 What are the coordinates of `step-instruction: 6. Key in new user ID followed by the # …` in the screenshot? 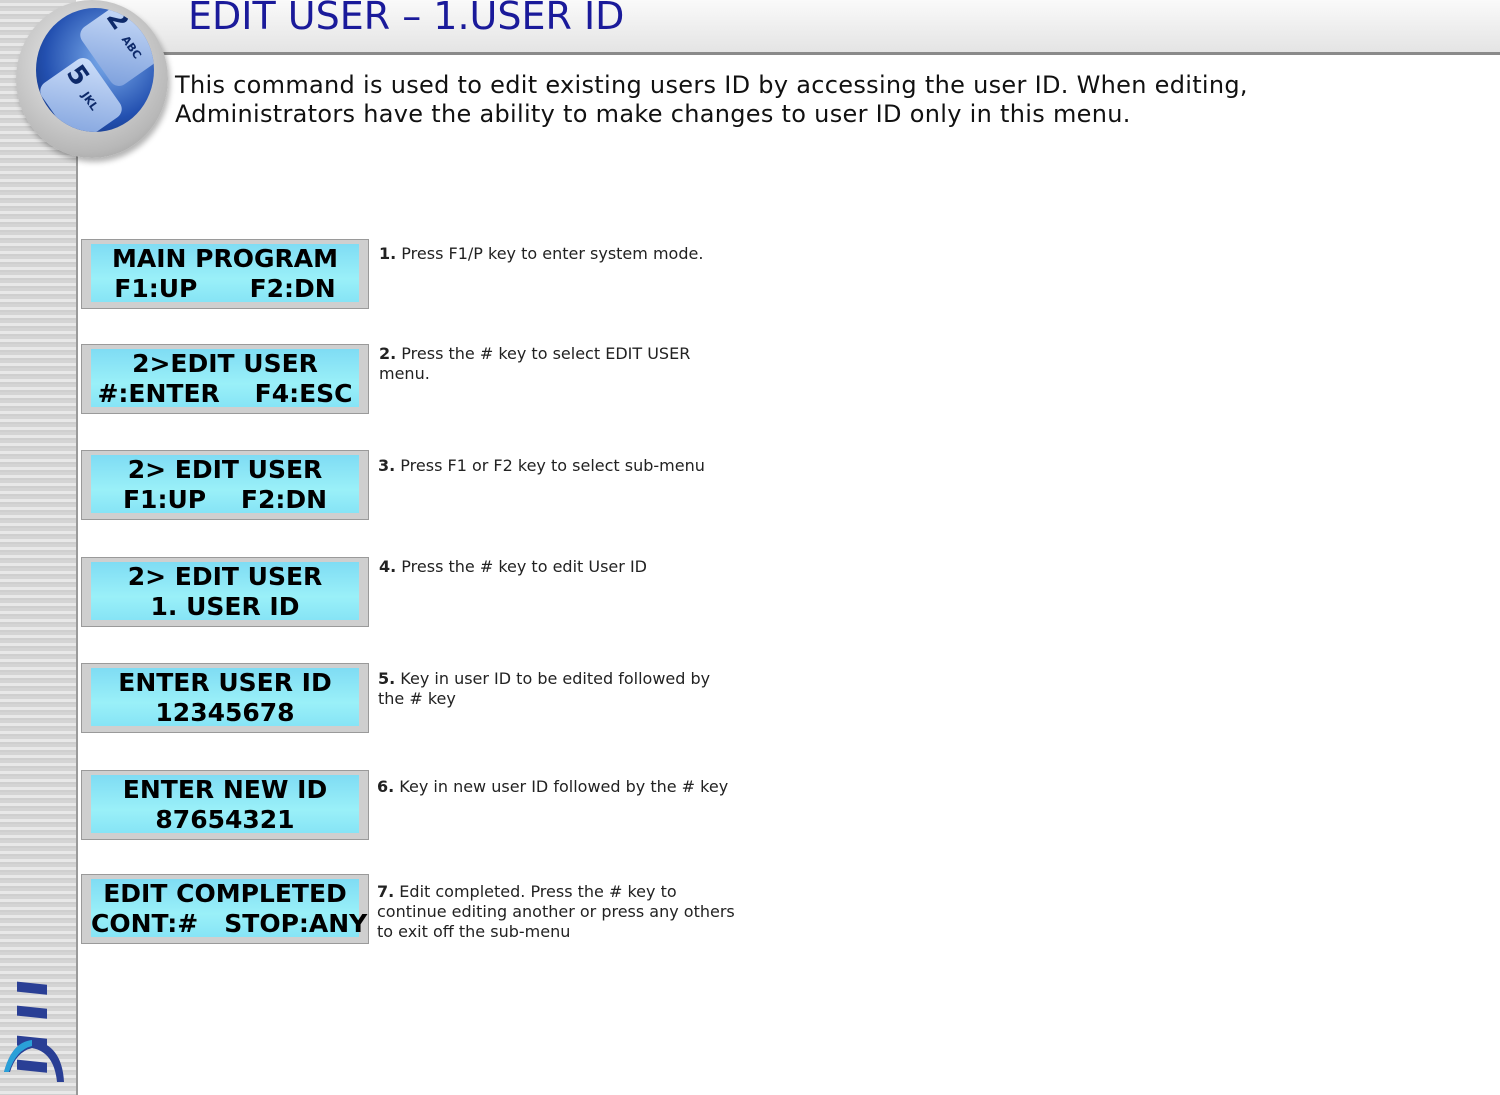 It's located at (557, 787).